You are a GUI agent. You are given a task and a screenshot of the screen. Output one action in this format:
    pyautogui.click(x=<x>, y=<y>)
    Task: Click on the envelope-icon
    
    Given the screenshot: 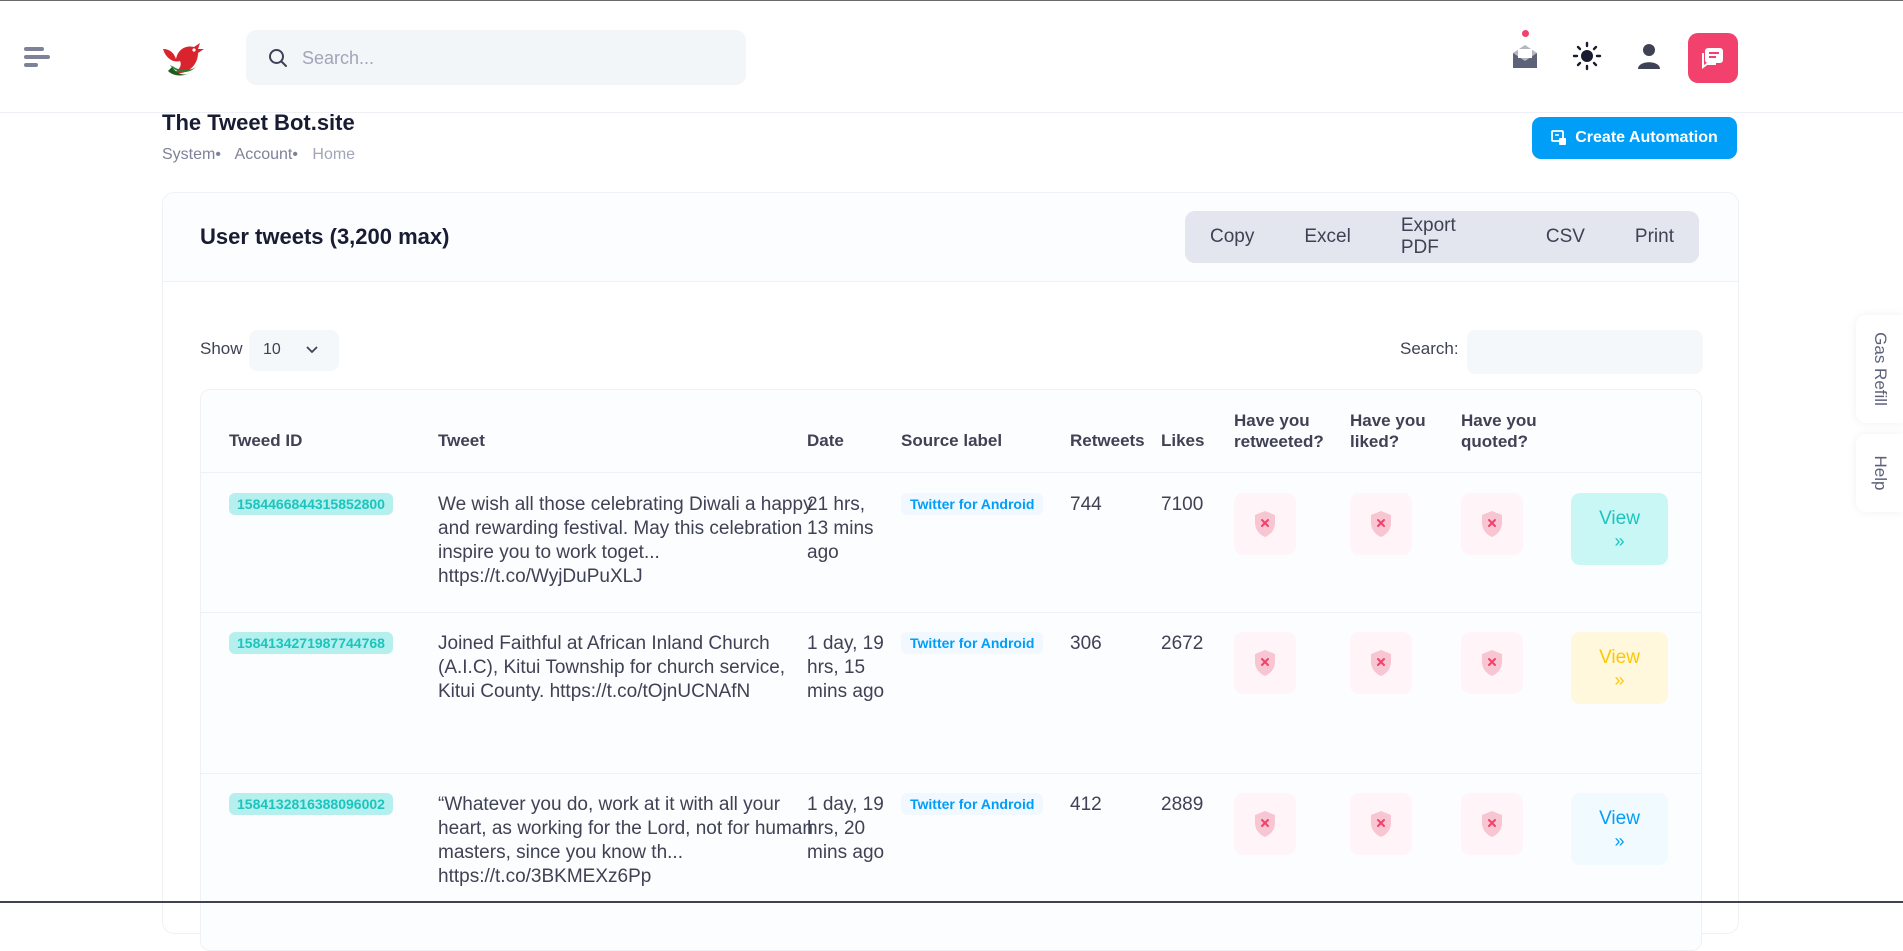 What is the action you would take?
    pyautogui.click(x=1525, y=56)
    